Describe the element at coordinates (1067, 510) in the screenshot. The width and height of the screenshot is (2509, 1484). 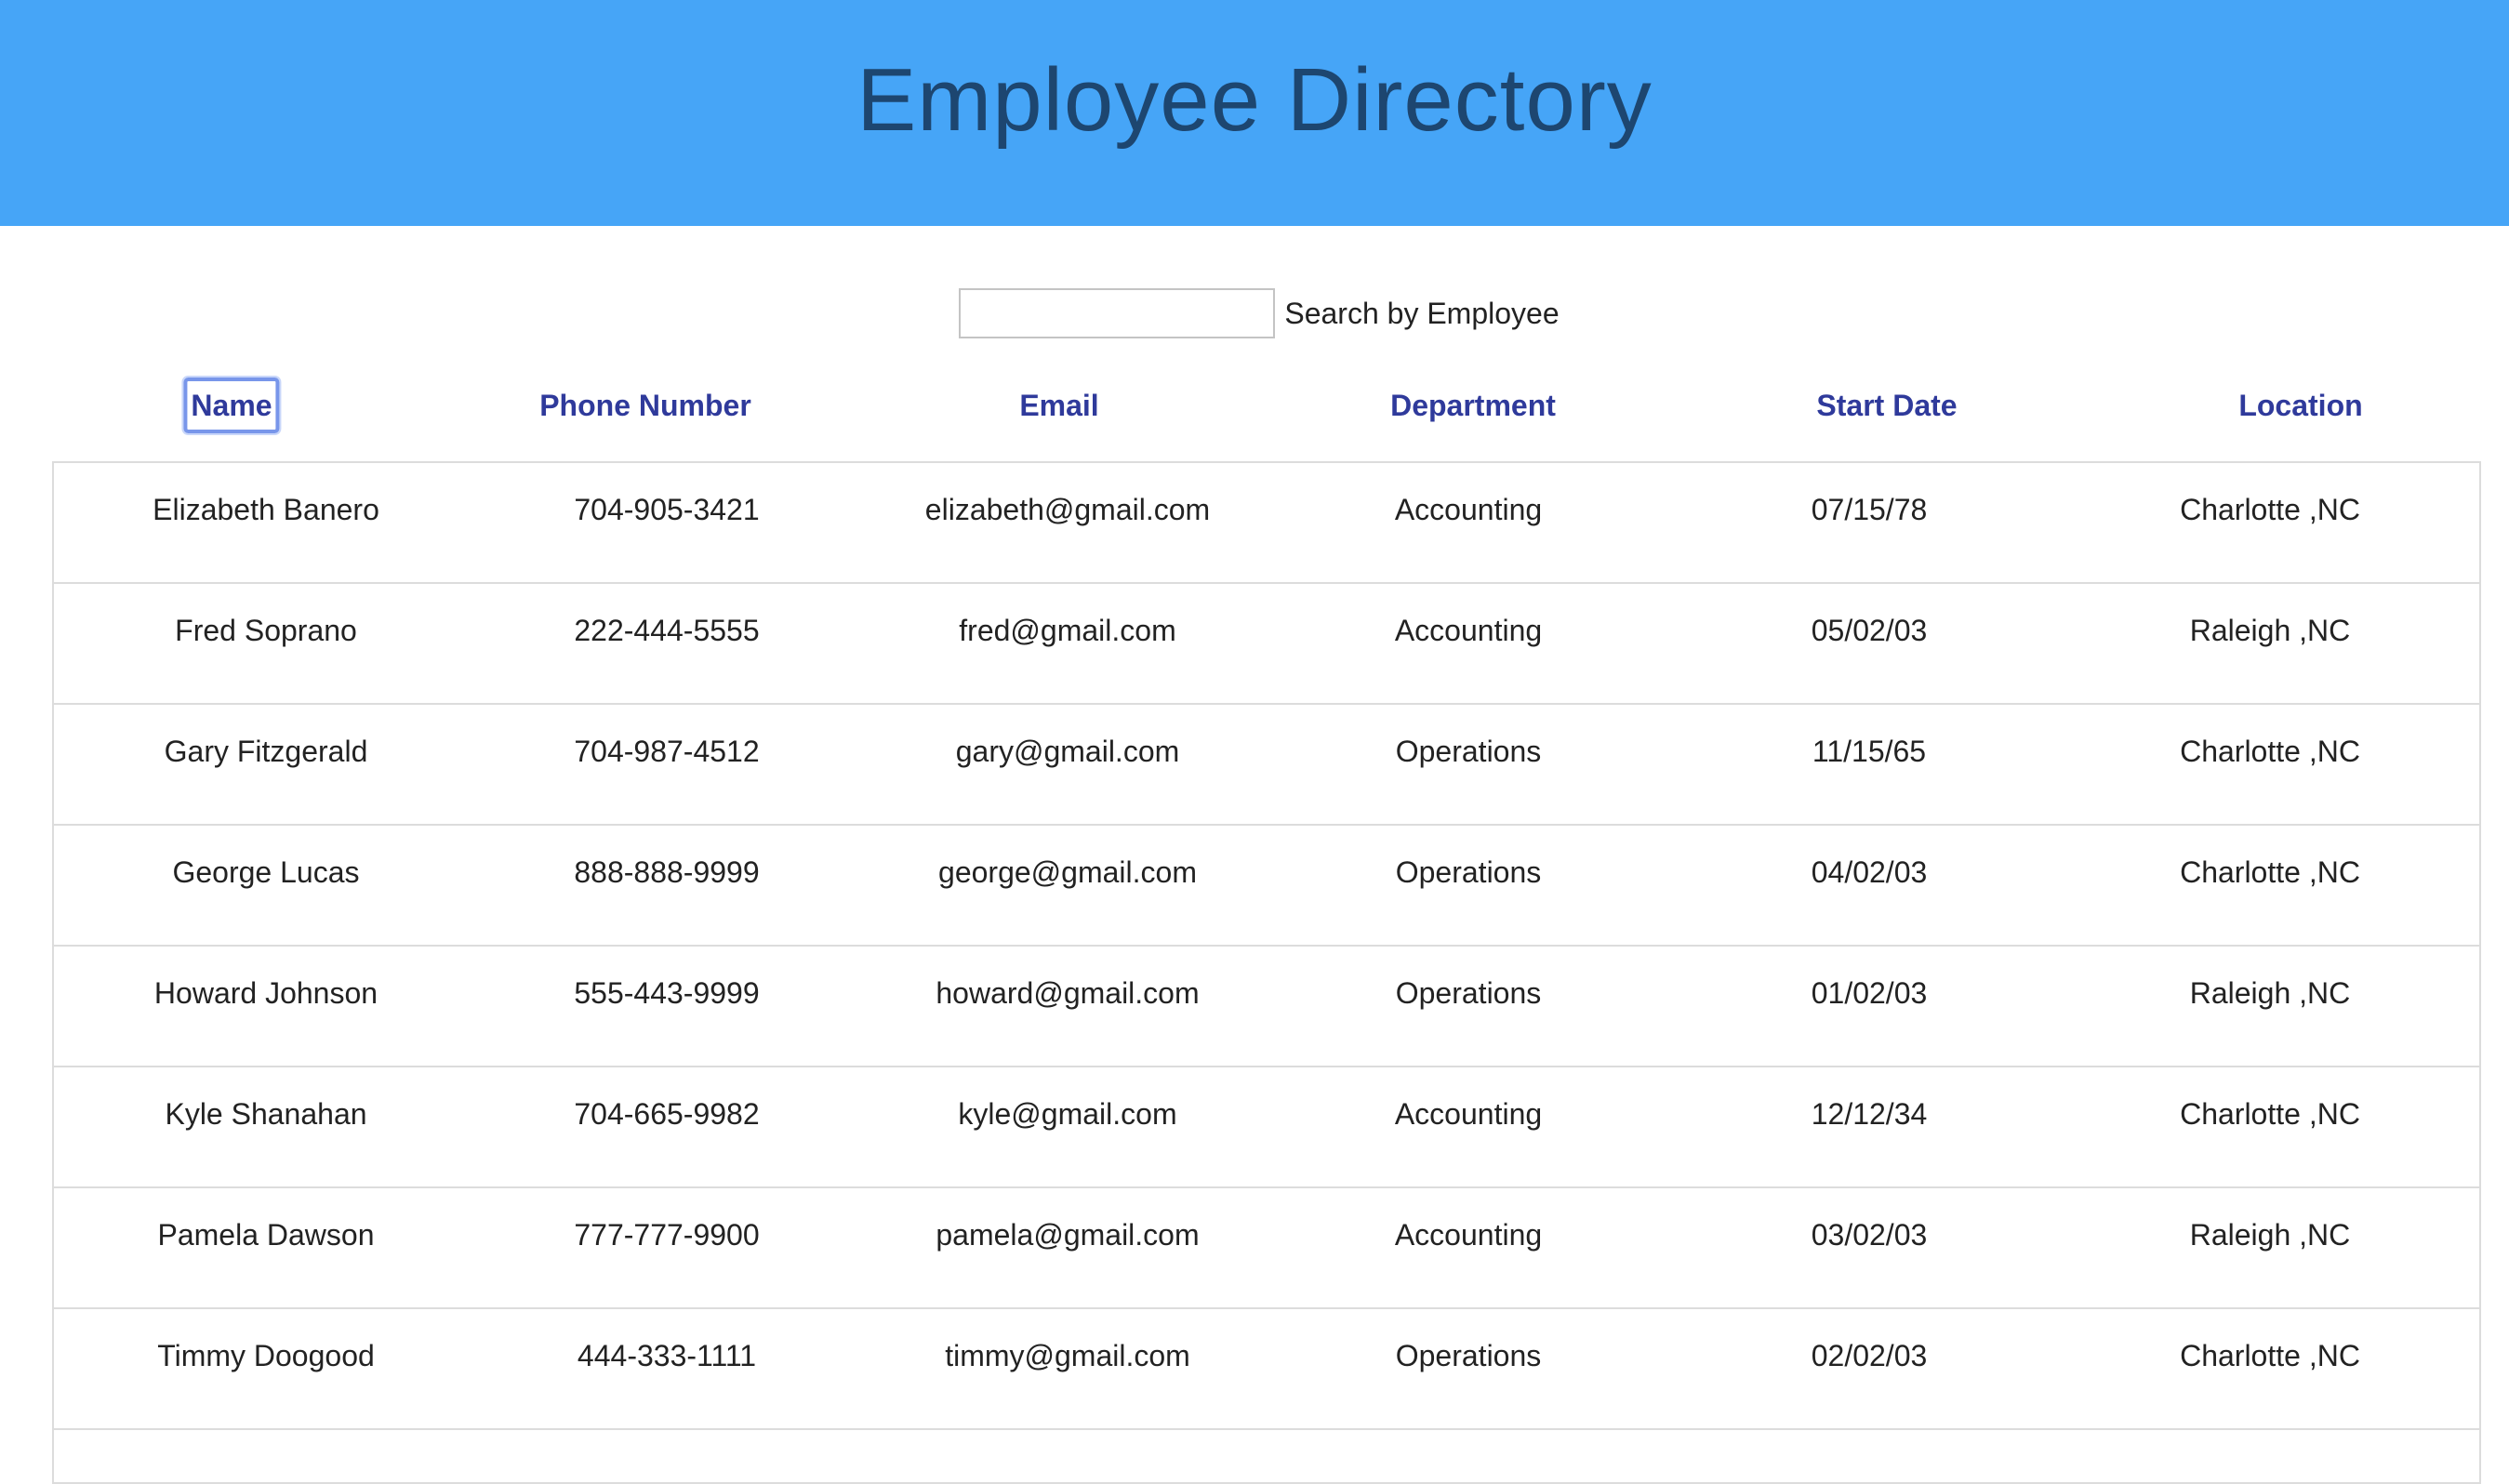
I see `cell-email: elizabeth@gmail.com` at that location.